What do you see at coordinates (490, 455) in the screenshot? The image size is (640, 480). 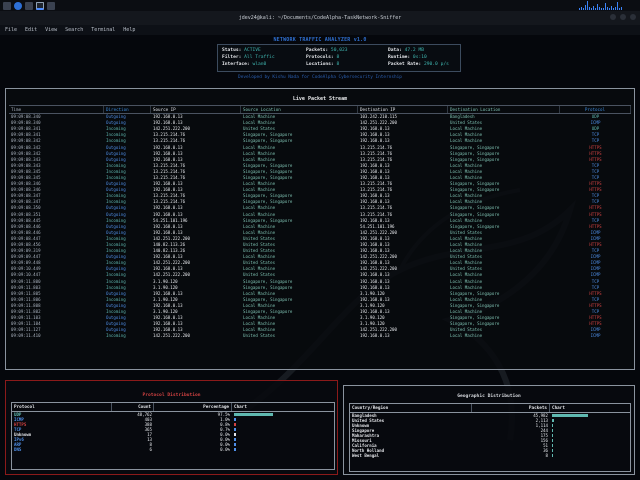 I see `geo-row: West Bengal 8` at bounding box center [490, 455].